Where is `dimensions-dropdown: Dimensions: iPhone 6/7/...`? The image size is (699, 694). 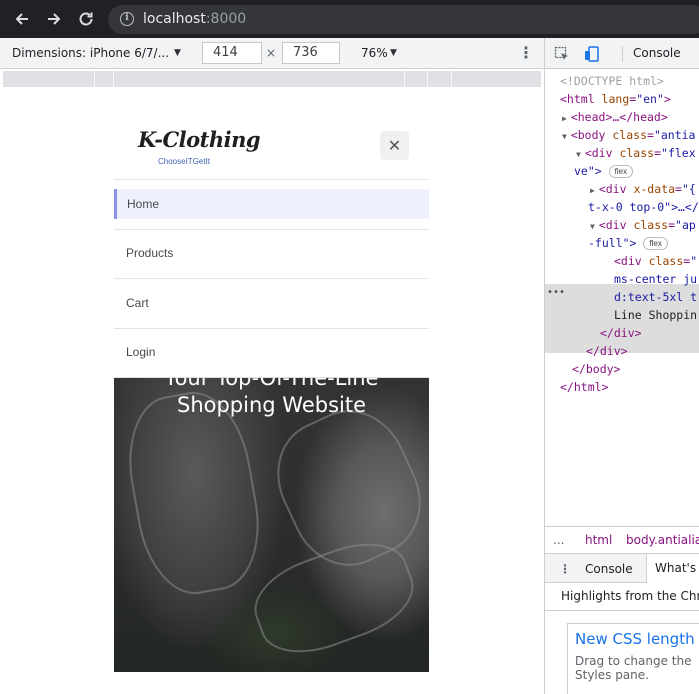
dimensions-dropdown: Dimensions: iPhone 6/7/... is located at coordinates (90, 53).